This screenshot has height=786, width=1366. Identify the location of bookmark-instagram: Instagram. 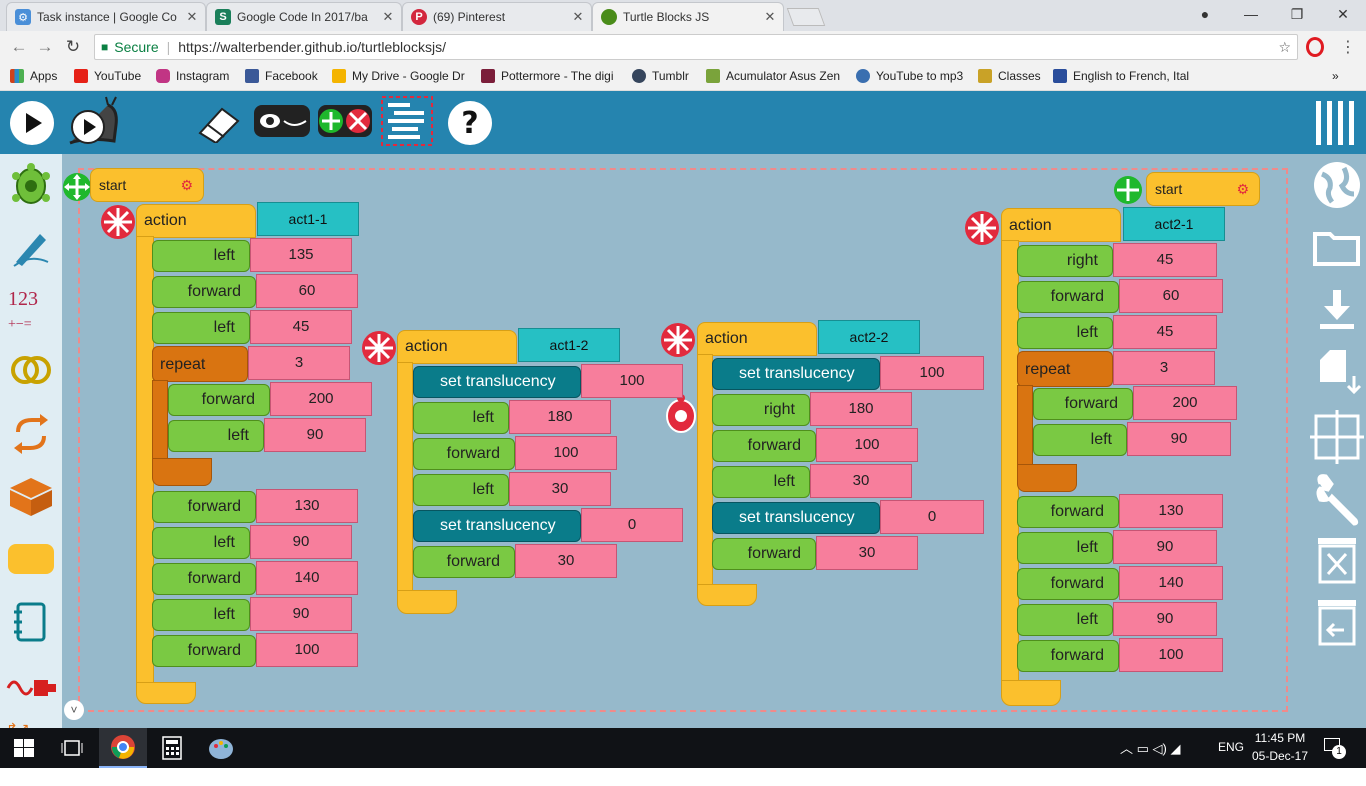
(196, 76).